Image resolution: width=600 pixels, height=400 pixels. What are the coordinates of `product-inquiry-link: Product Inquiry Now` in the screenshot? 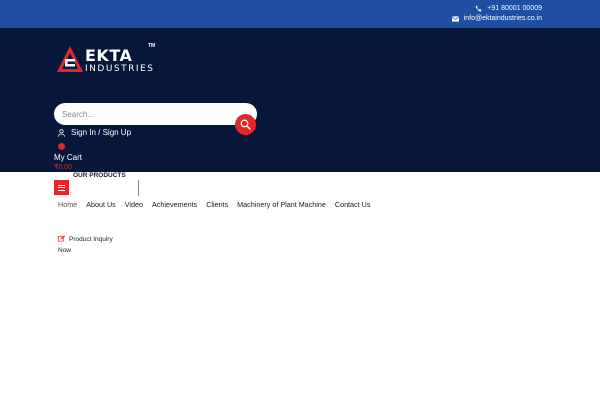 It's located at (88, 245).